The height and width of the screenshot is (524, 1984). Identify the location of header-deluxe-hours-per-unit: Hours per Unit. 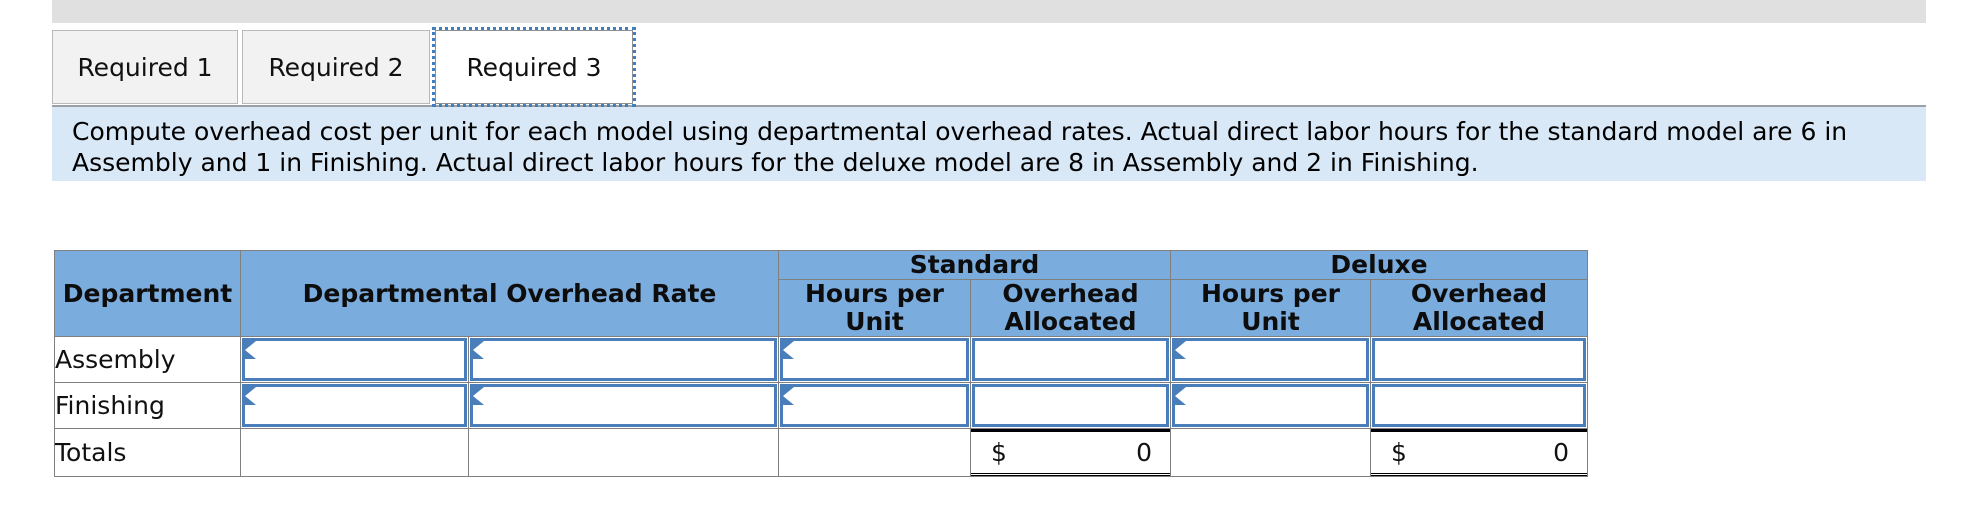
(1270, 308).